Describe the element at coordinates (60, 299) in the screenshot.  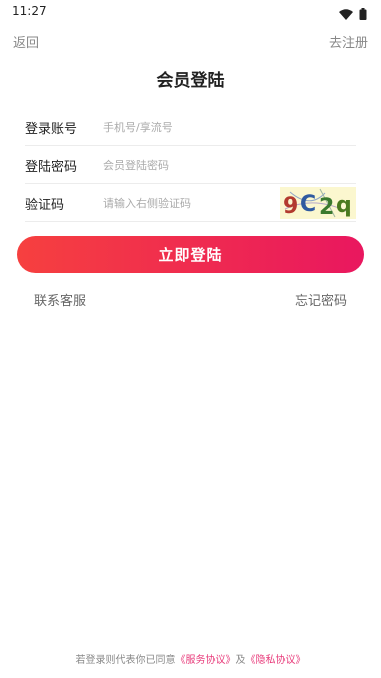
I see `contact-service-link: 联系客服` at that location.